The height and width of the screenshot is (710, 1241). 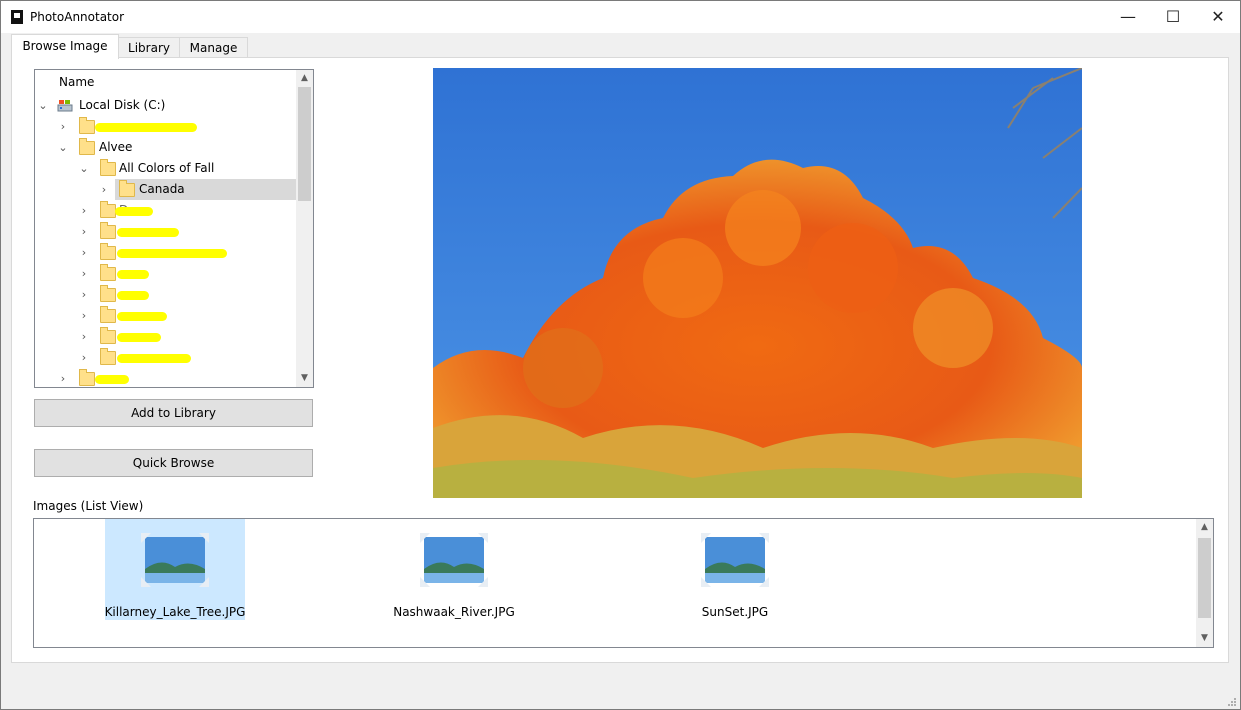 What do you see at coordinates (173, 463) in the screenshot?
I see `quick-browse-button: Quick Browse` at bounding box center [173, 463].